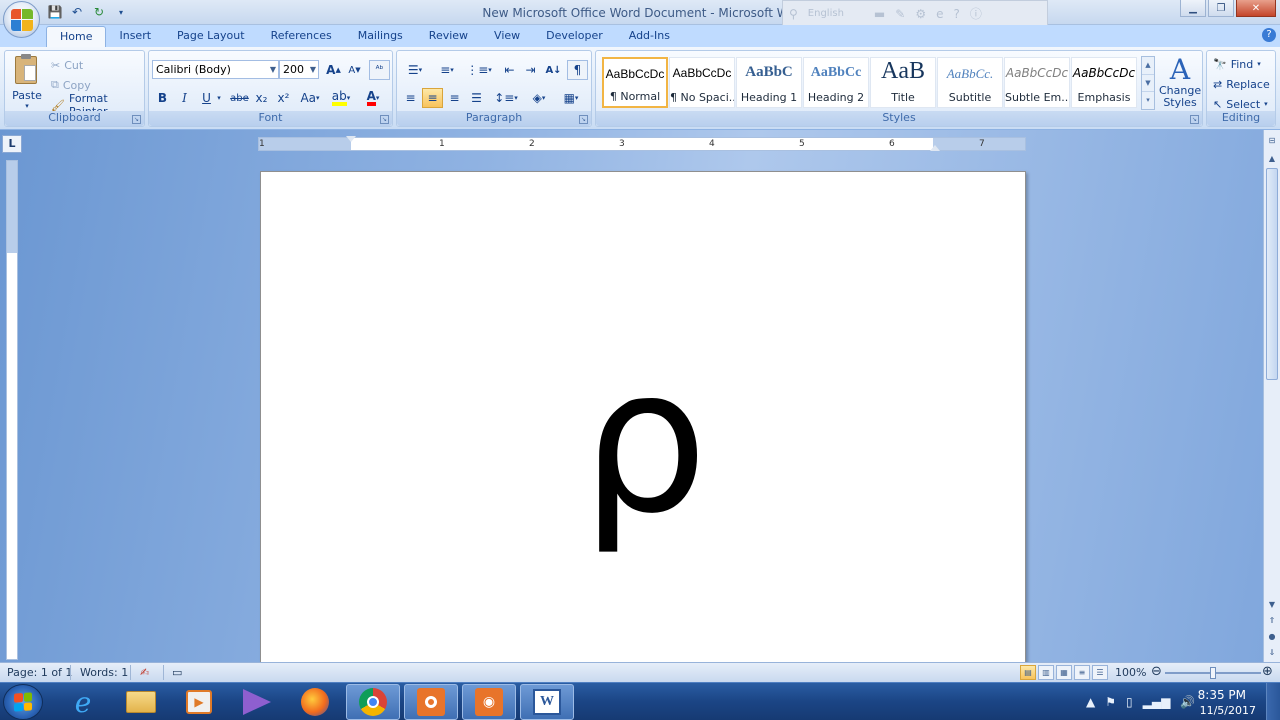 The image size is (1280, 720). I want to click on gallery-more-icon: ▾, so click(1148, 100).